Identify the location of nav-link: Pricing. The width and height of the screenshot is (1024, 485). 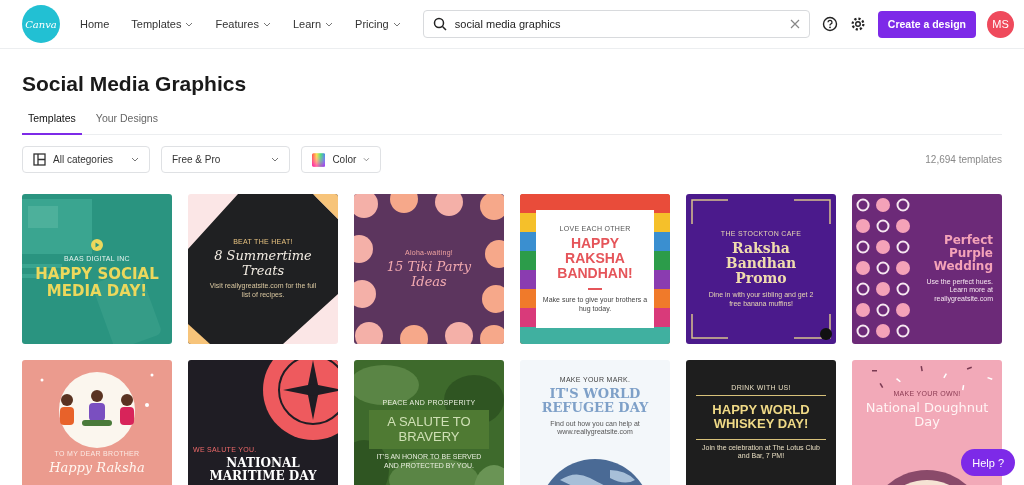
(378, 24).